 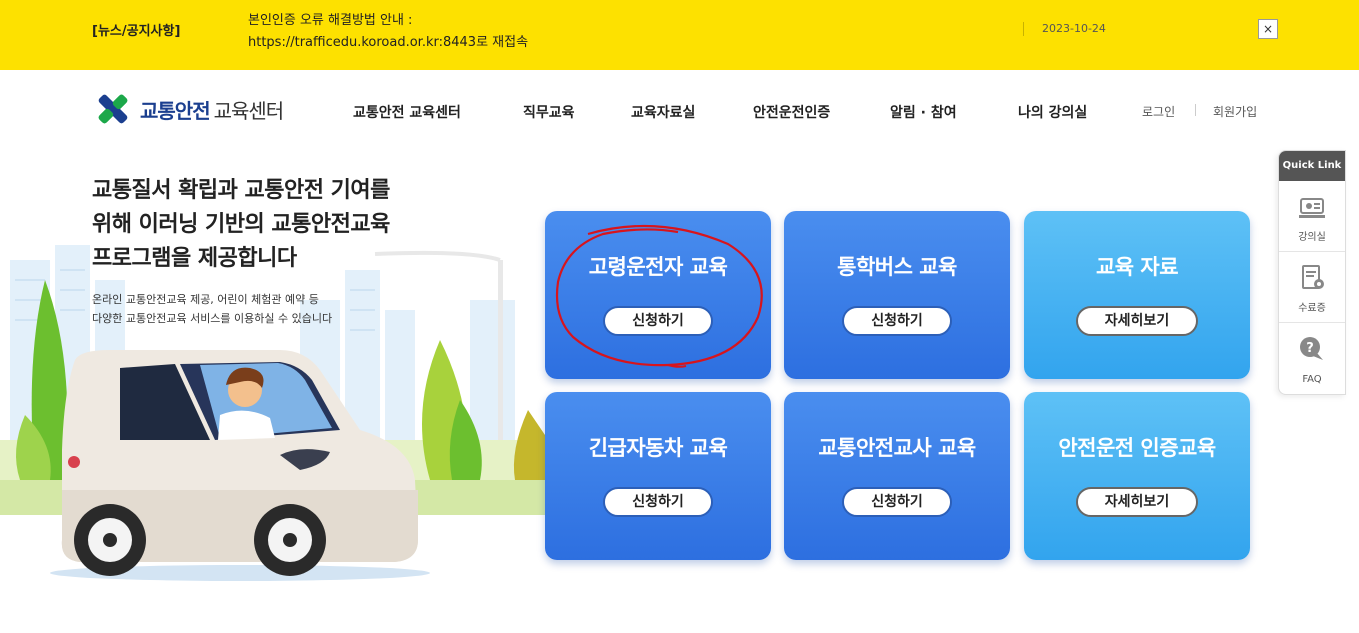 I want to click on card-title: 교통안전교사 교육, so click(x=897, y=448).